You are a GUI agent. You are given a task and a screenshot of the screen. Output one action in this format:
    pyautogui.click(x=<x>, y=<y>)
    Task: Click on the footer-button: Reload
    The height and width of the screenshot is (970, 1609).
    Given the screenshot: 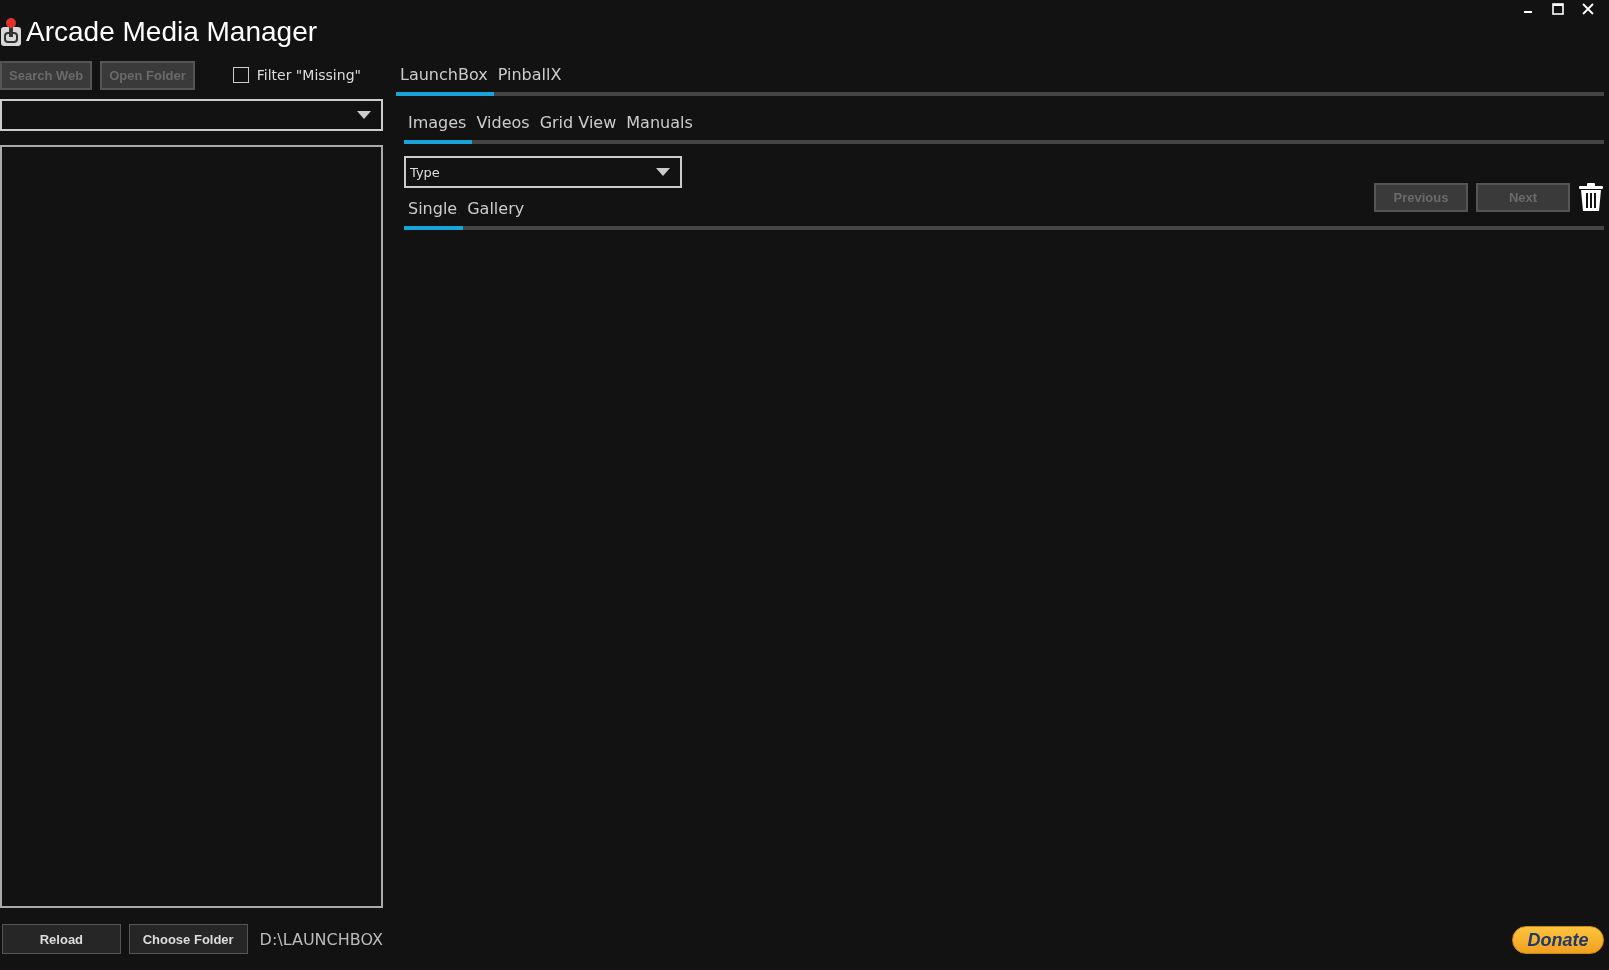 What is the action you would take?
    pyautogui.click(x=61, y=939)
    